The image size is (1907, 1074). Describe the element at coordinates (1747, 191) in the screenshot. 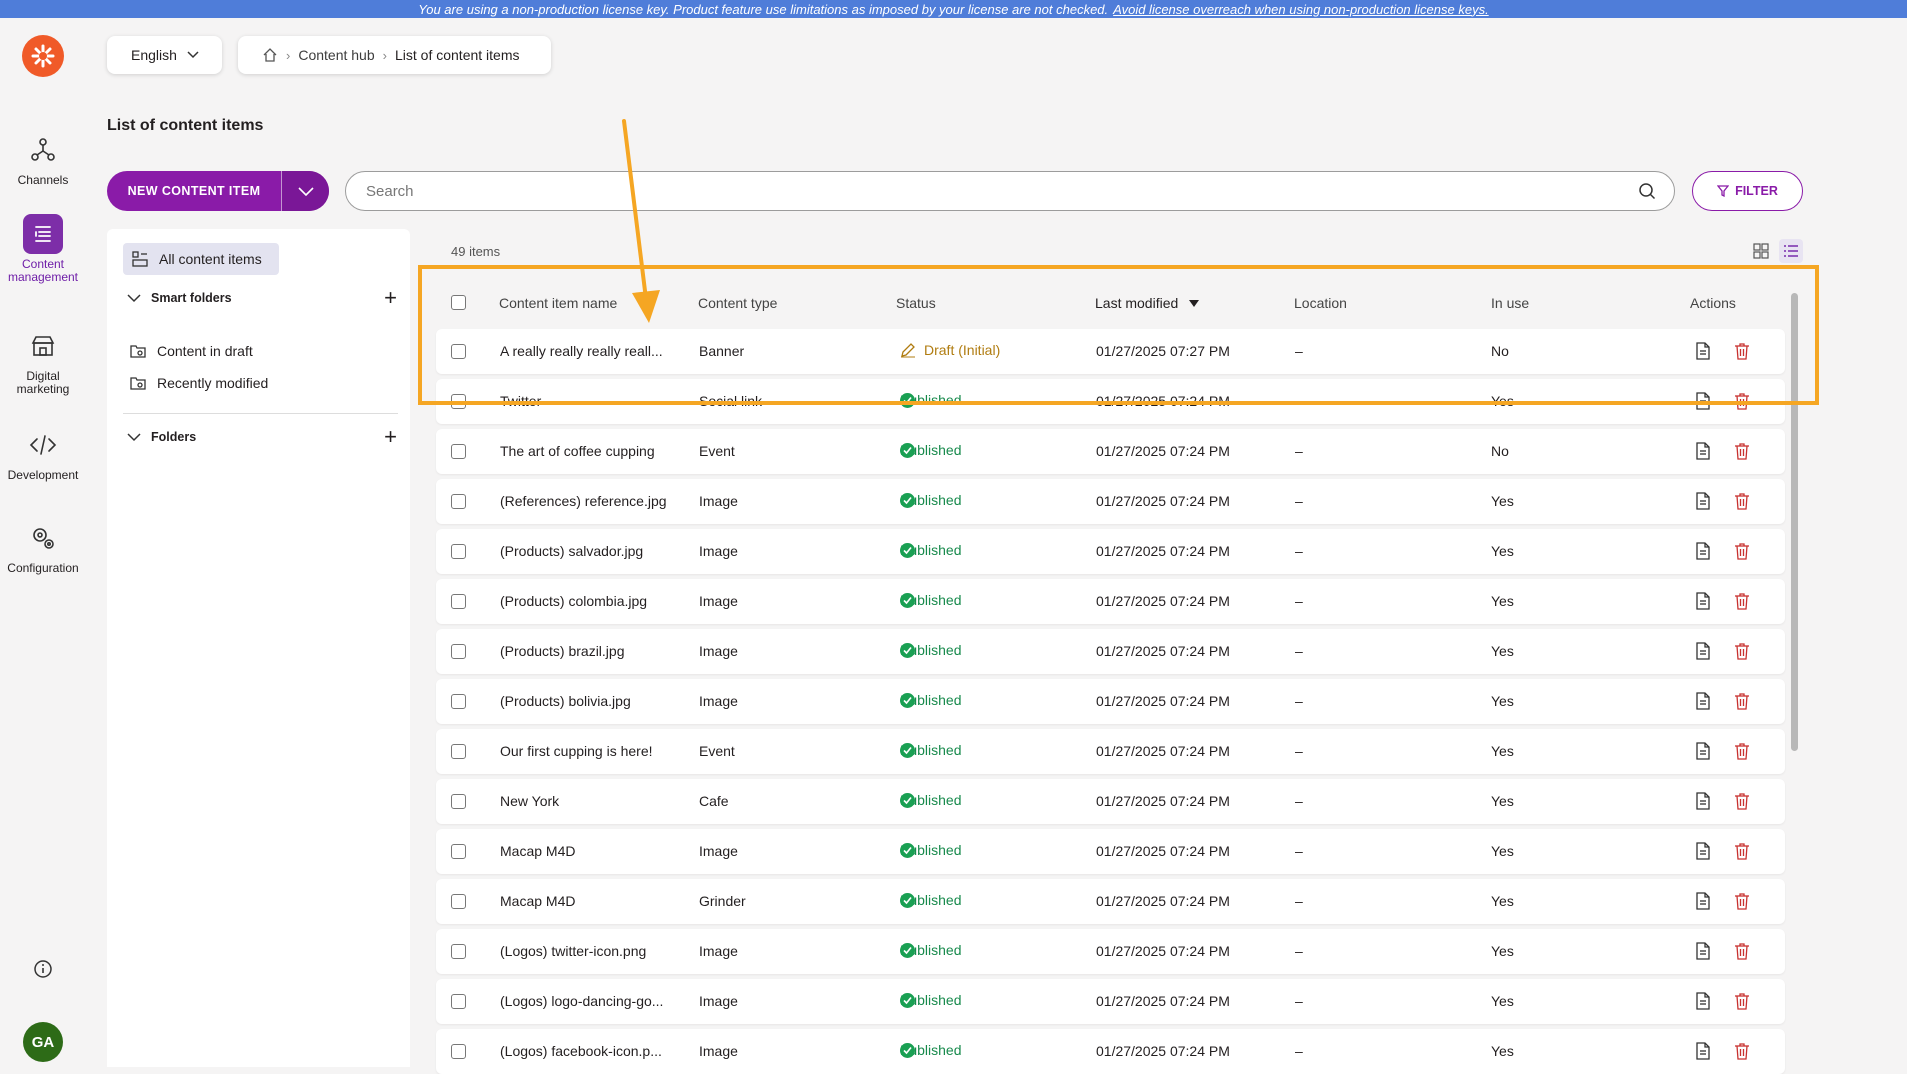

I see `filter-button: FILTER` at that location.